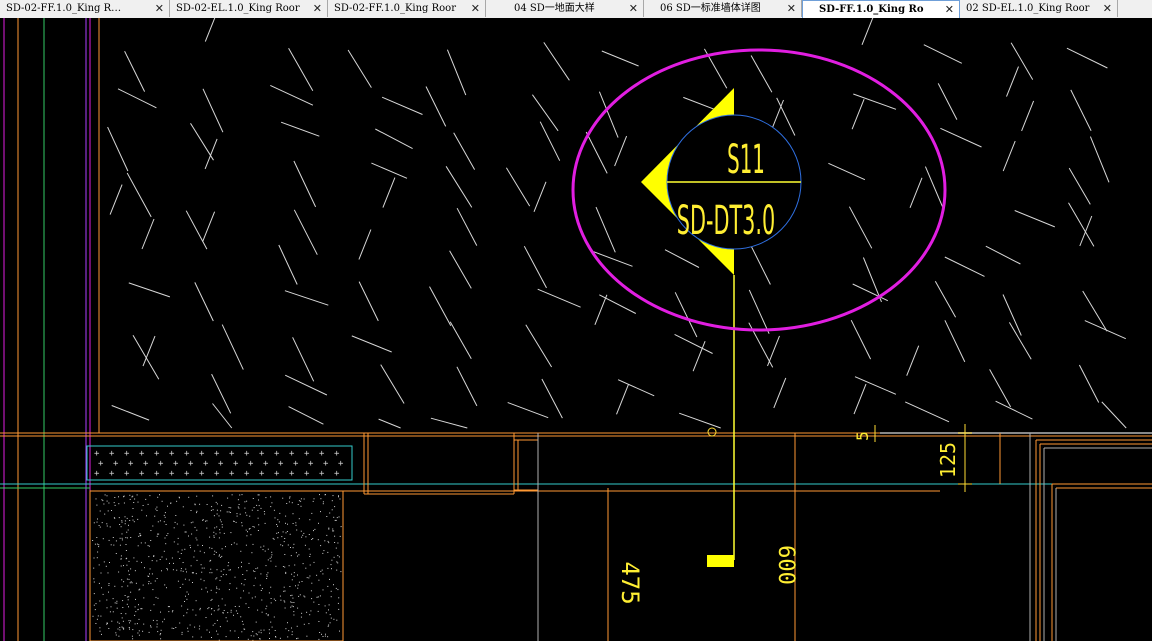 This screenshot has height=641, width=1152. I want to click on tab-sd-el: 02 SD-EL.1.0_King Roor ✕, so click(1039, 8).